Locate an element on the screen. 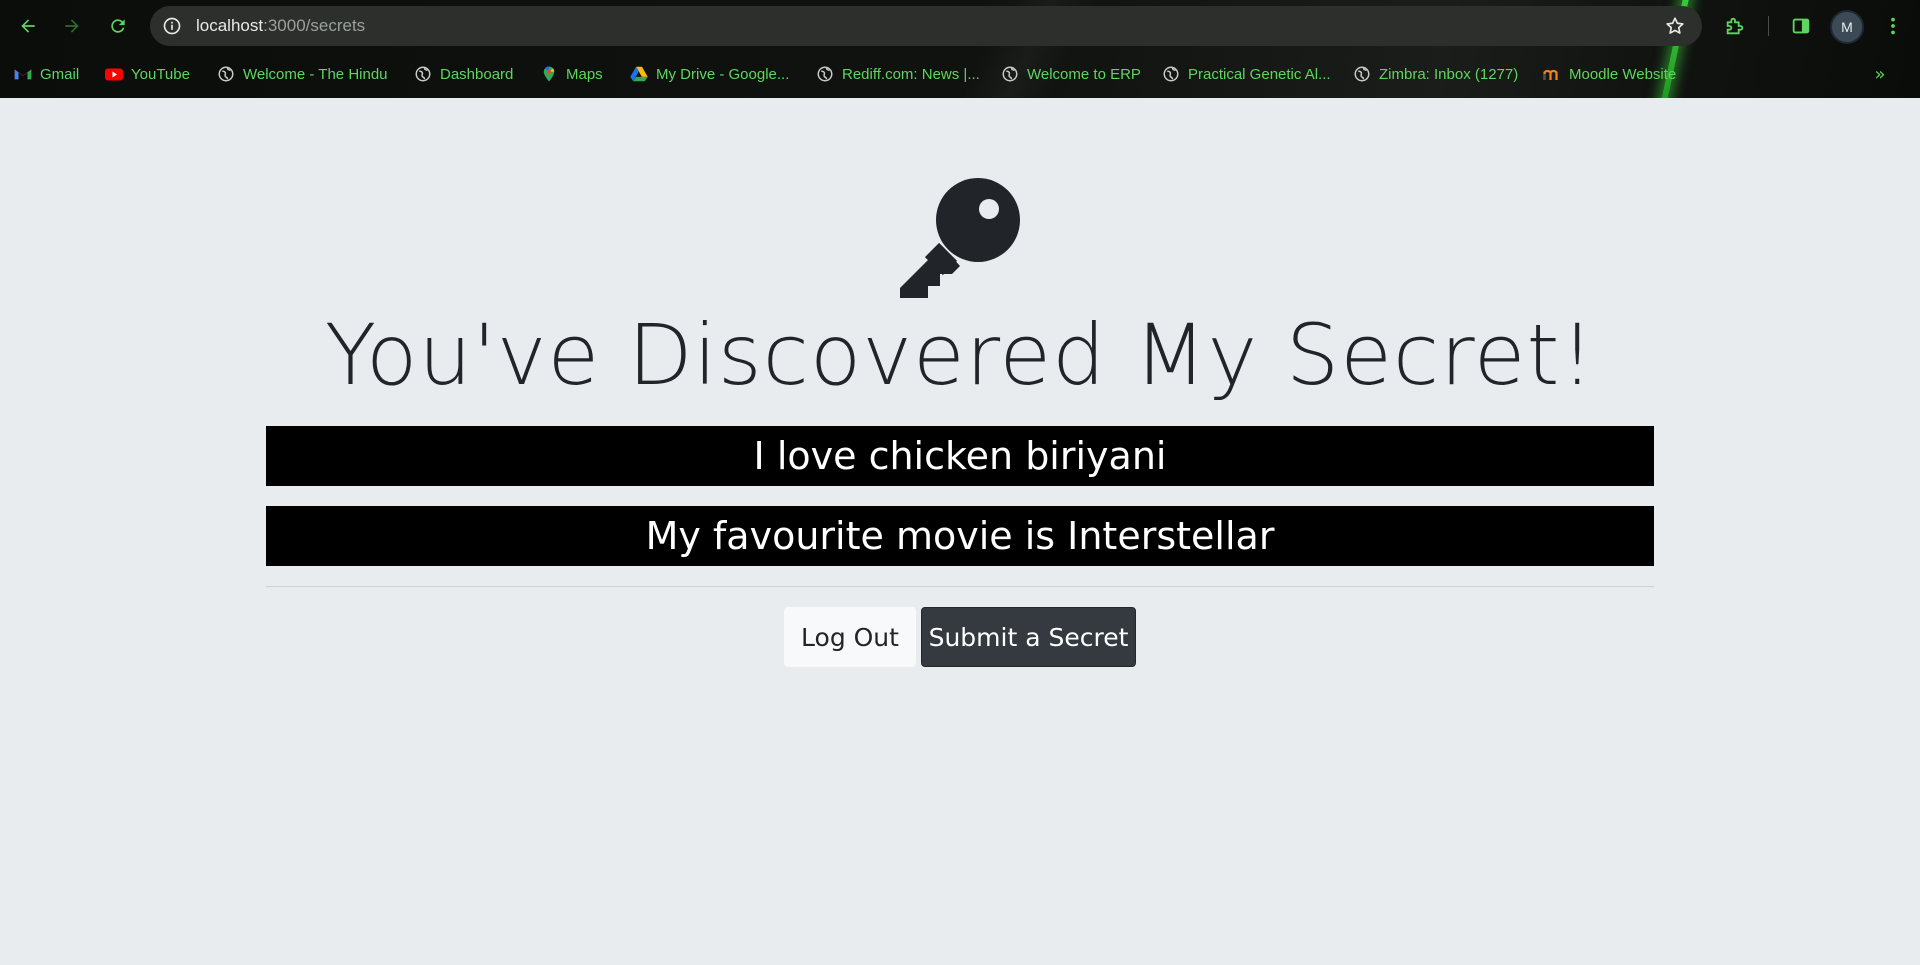  bookmark-label: Zimbra: Inbox (1277) is located at coordinates (1449, 74).